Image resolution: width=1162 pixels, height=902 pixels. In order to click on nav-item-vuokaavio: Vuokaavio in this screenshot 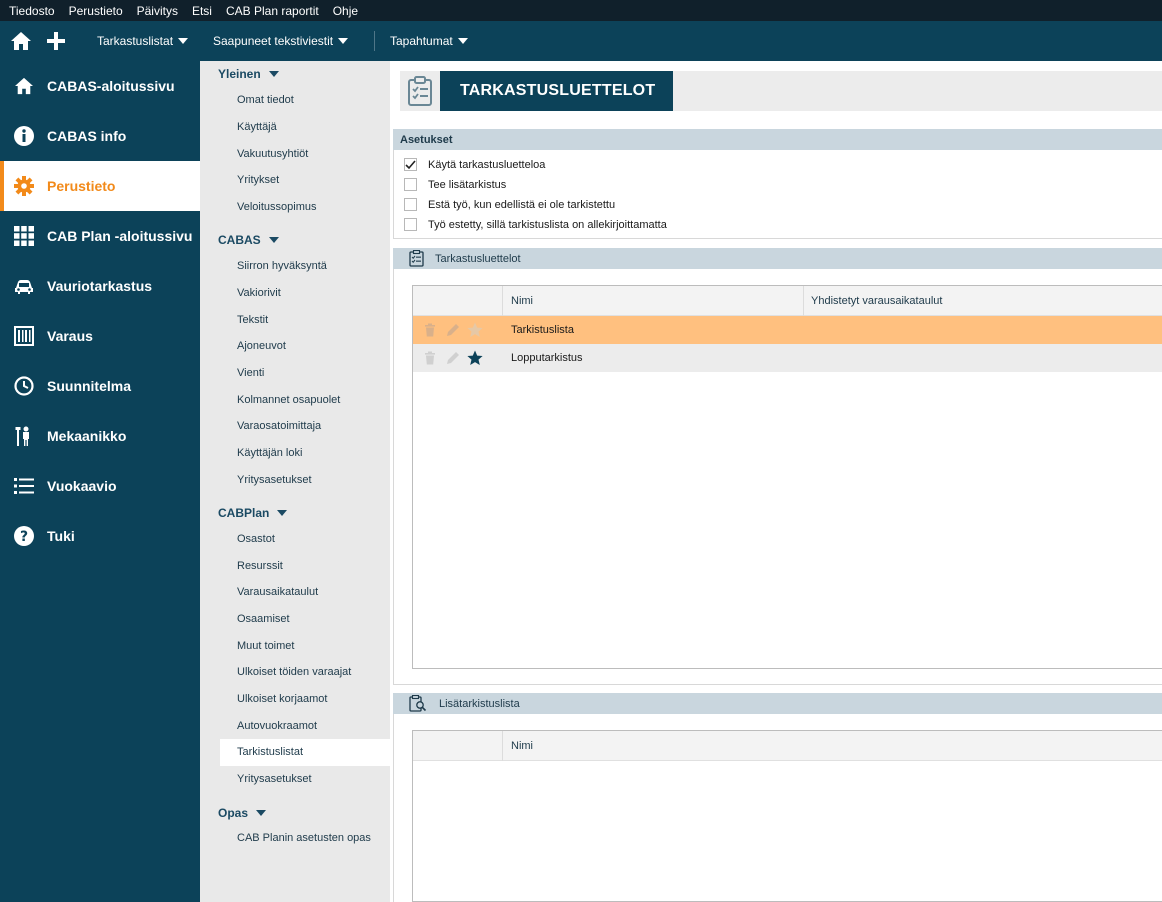, I will do `click(100, 486)`.